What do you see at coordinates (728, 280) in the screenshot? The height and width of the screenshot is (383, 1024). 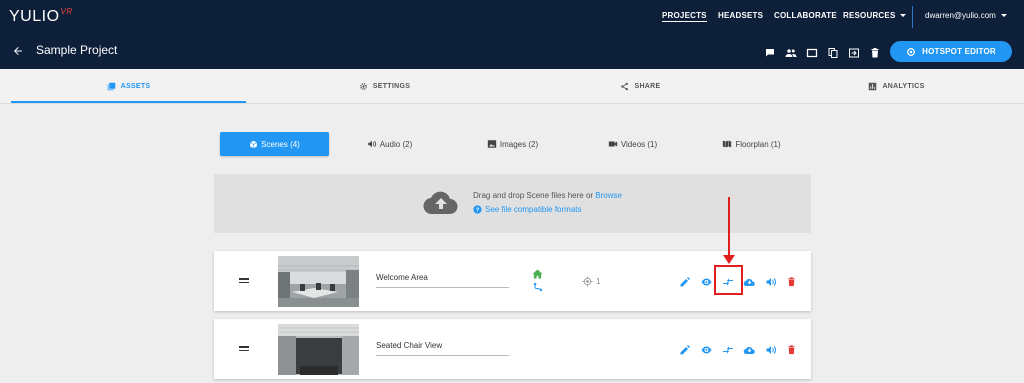 I see `annotation-highlight-box` at bounding box center [728, 280].